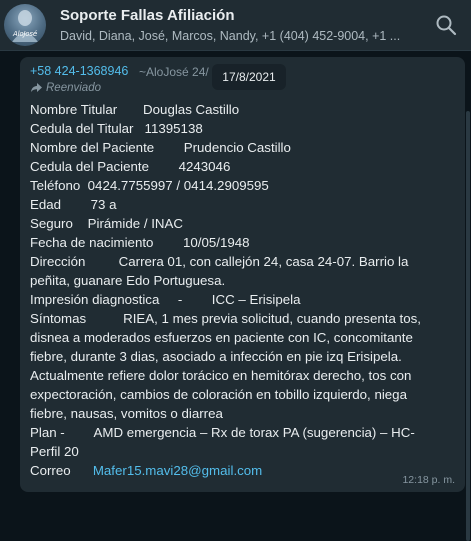  What do you see at coordinates (468, 326) in the screenshot?
I see `chat-scrollbar` at bounding box center [468, 326].